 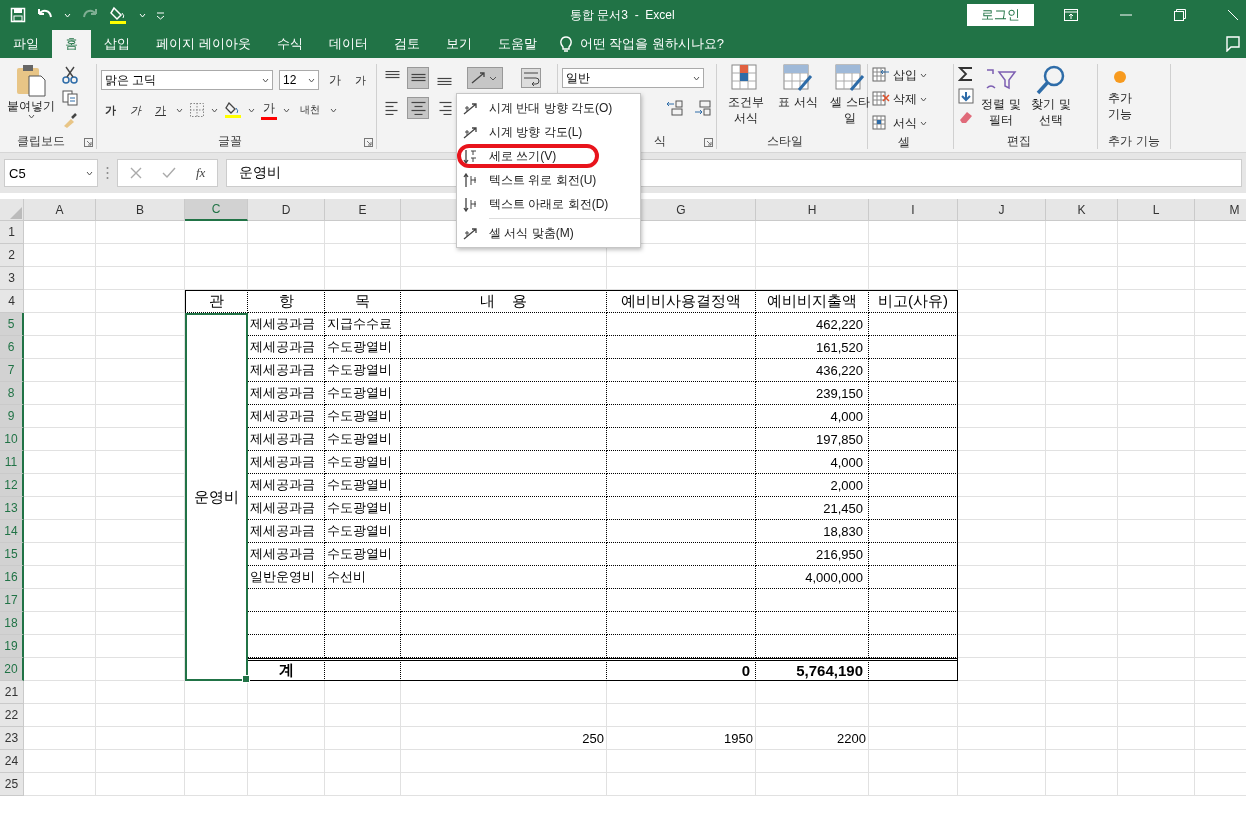 I want to click on insert-function-button: fx, so click(x=201, y=173).